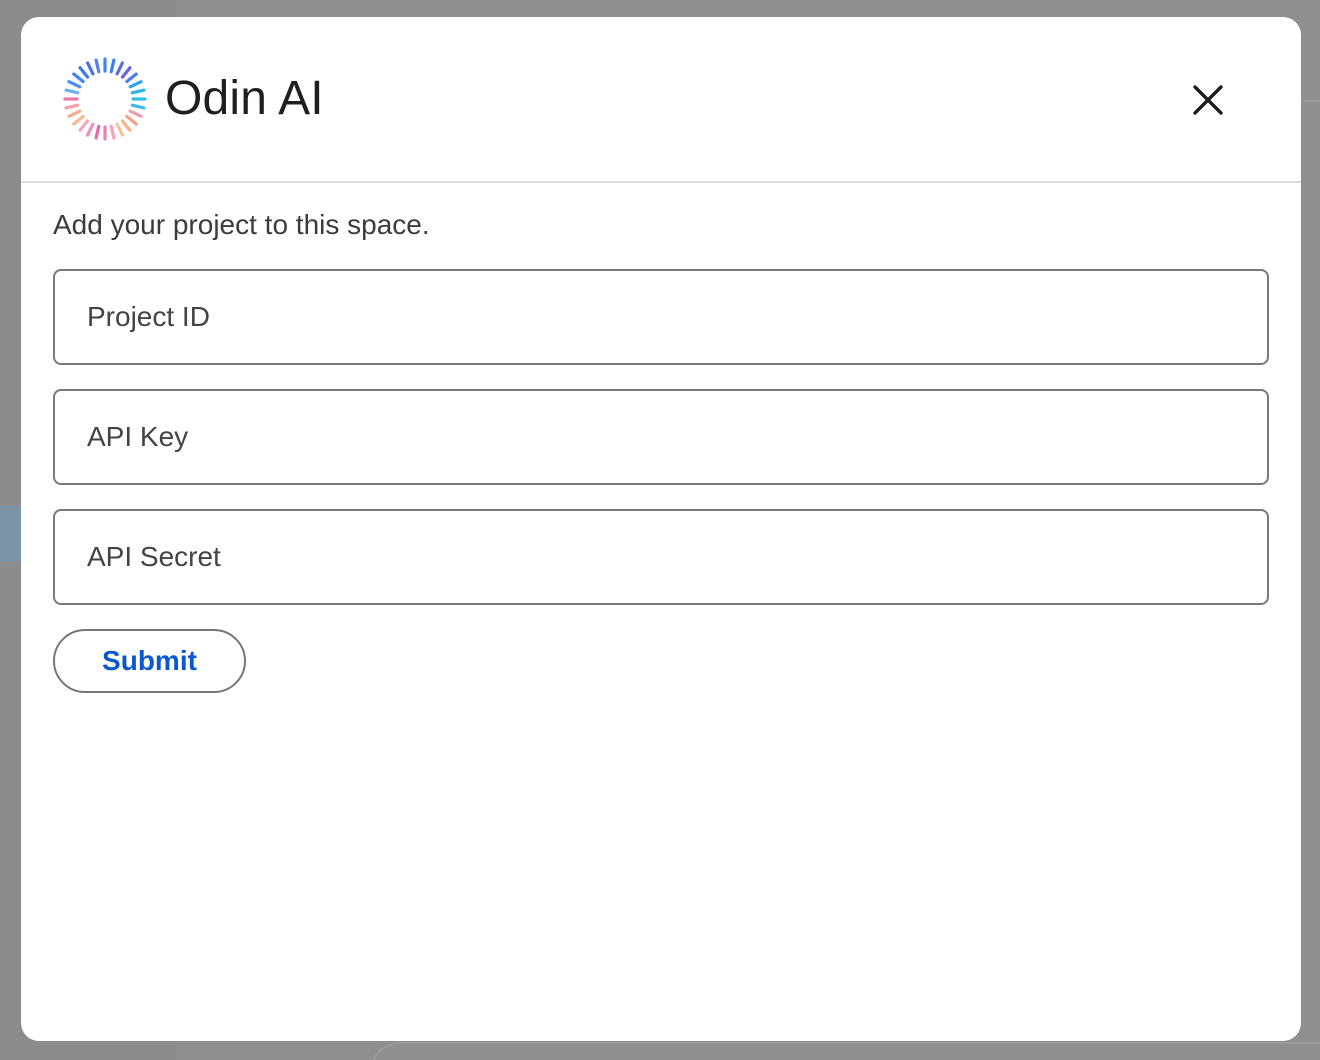 The image size is (1320, 1060). I want to click on instruction-text: Add your project to this space., so click(241, 224).